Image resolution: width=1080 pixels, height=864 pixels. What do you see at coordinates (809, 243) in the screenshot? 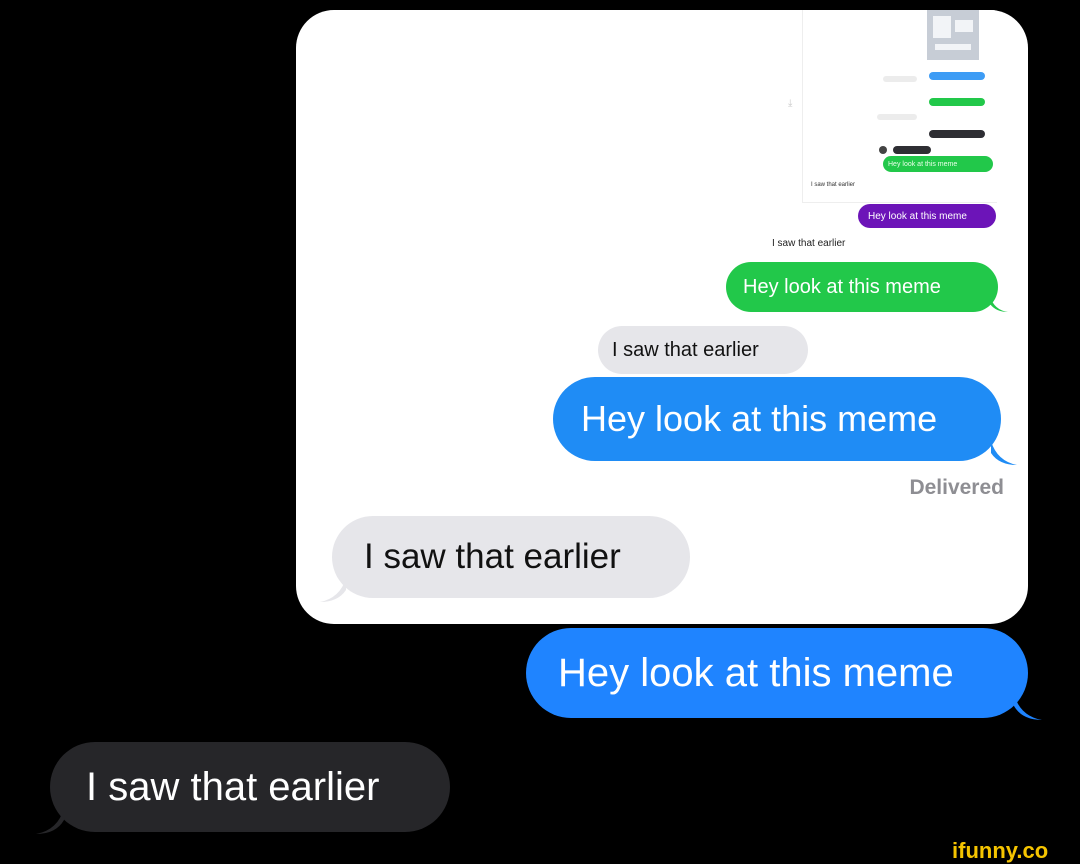
I see `received-small-text: I saw that earlier` at bounding box center [809, 243].